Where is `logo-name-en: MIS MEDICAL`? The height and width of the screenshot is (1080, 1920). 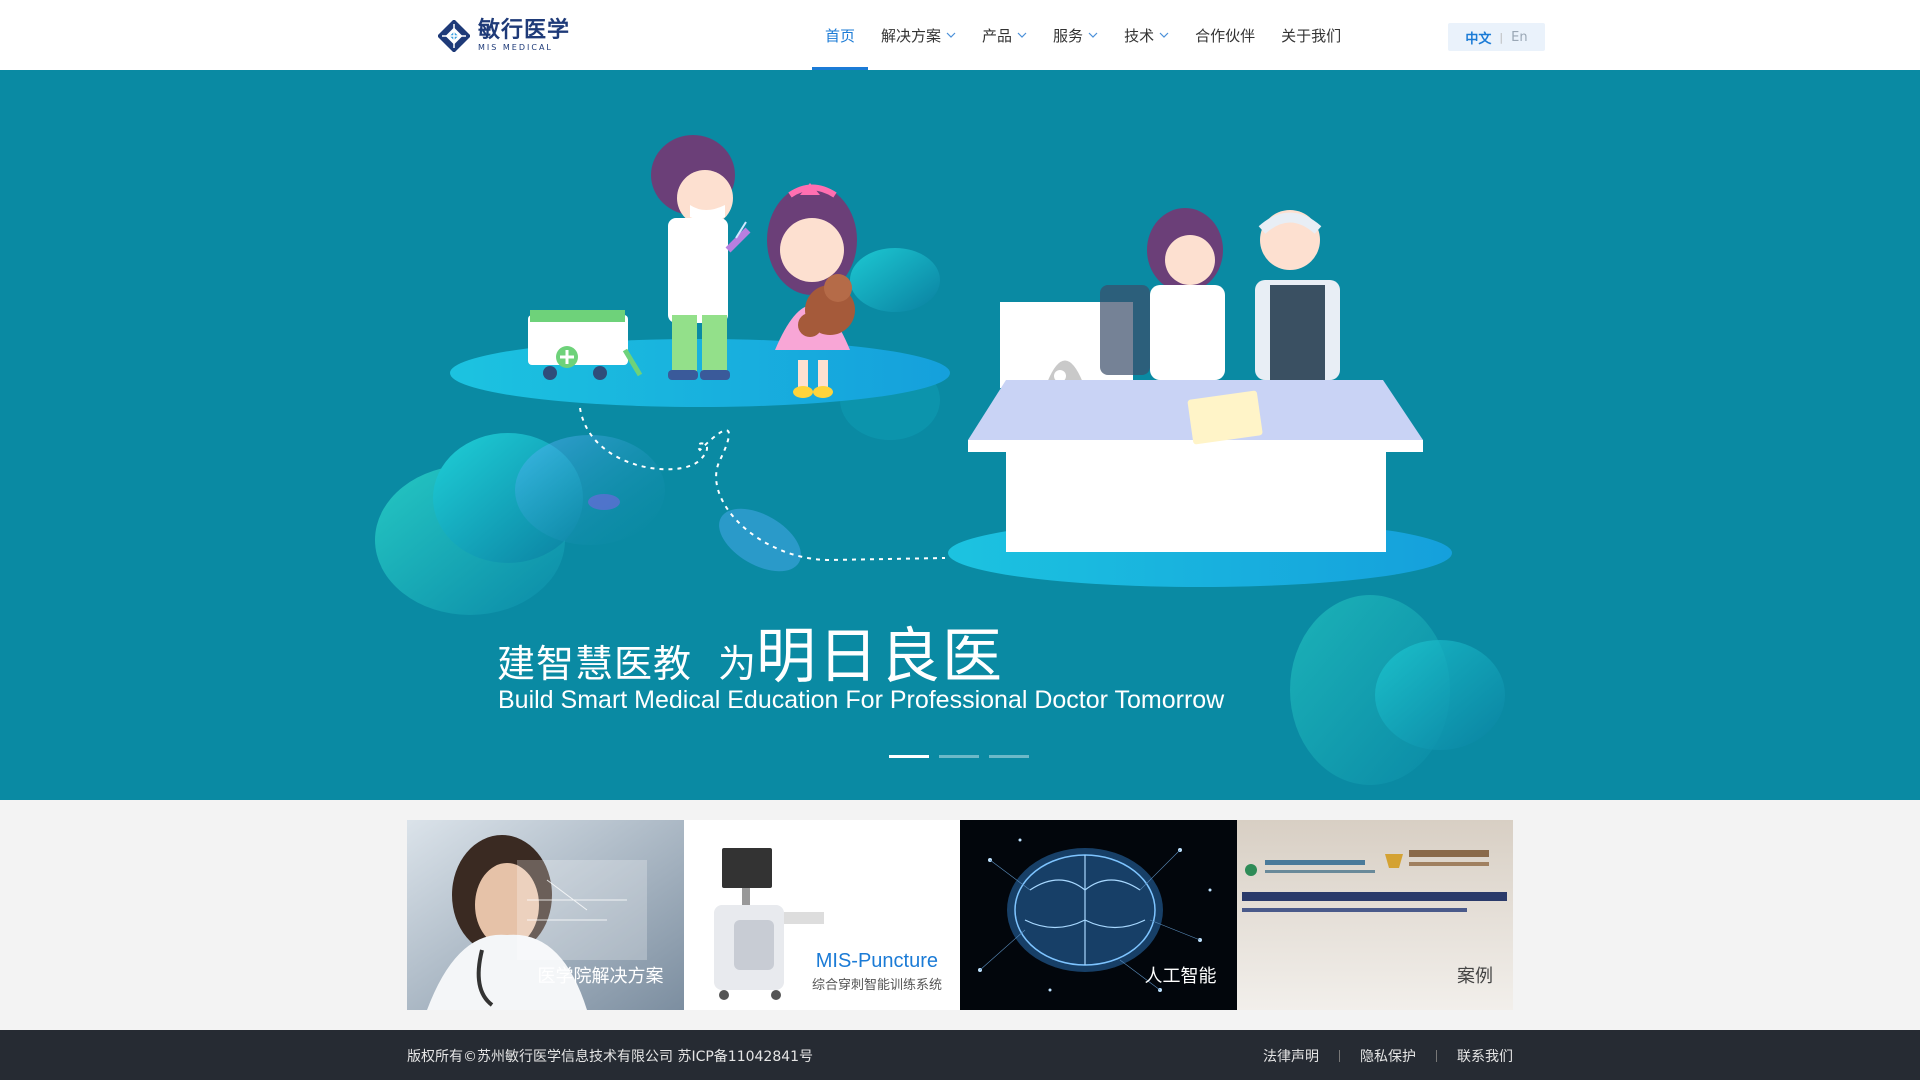
logo-name-en: MIS MEDICAL is located at coordinates (515, 47).